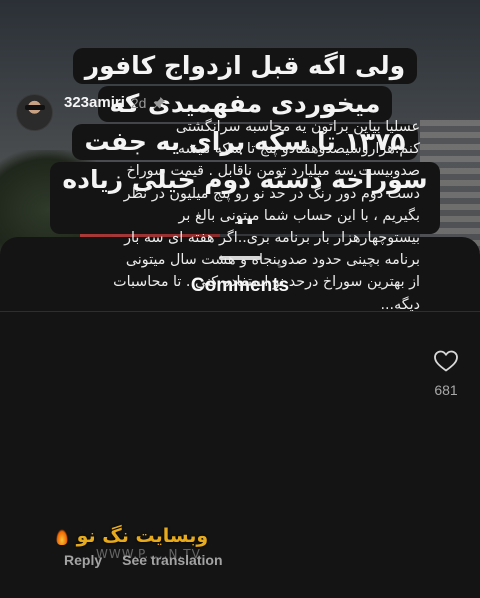  I want to click on comment-line: کنم.هزاروسیصدوهفتادو پنج تا سکه میشه, so click(298, 149).